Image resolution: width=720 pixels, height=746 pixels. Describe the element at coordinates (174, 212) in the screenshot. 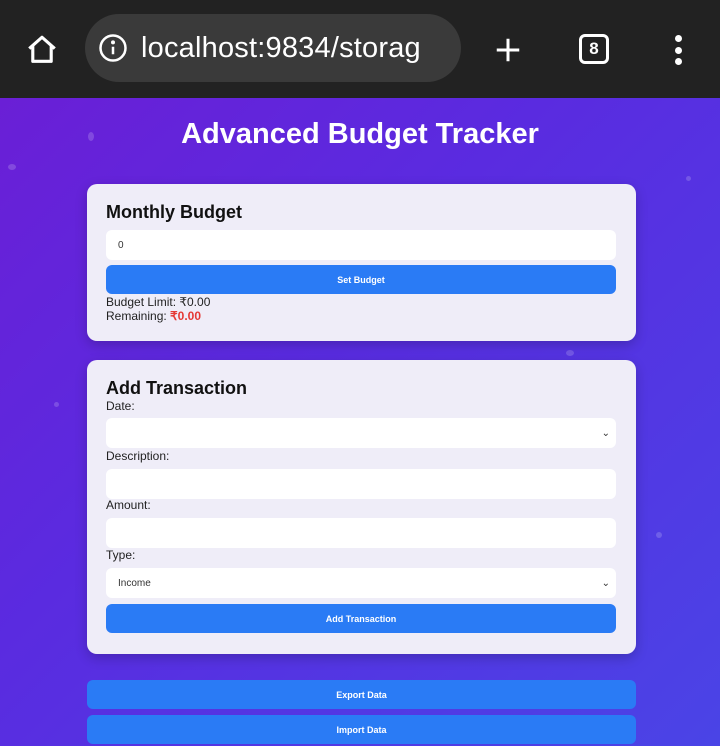

I see `monthly-budget-heading: Monthly Budget` at that location.